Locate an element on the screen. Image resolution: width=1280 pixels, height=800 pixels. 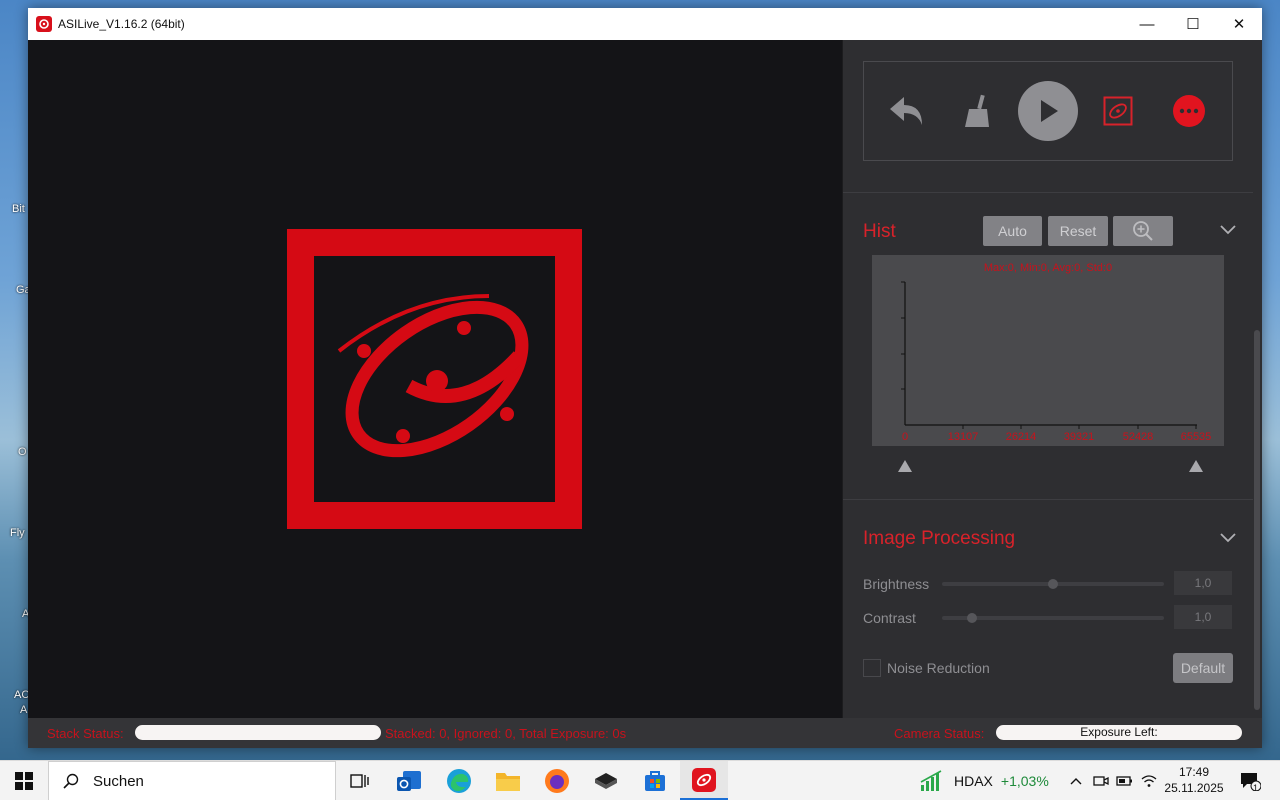
taskbar-clock: 17:49 25.11.2025 is located at coordinates (1194, 780).